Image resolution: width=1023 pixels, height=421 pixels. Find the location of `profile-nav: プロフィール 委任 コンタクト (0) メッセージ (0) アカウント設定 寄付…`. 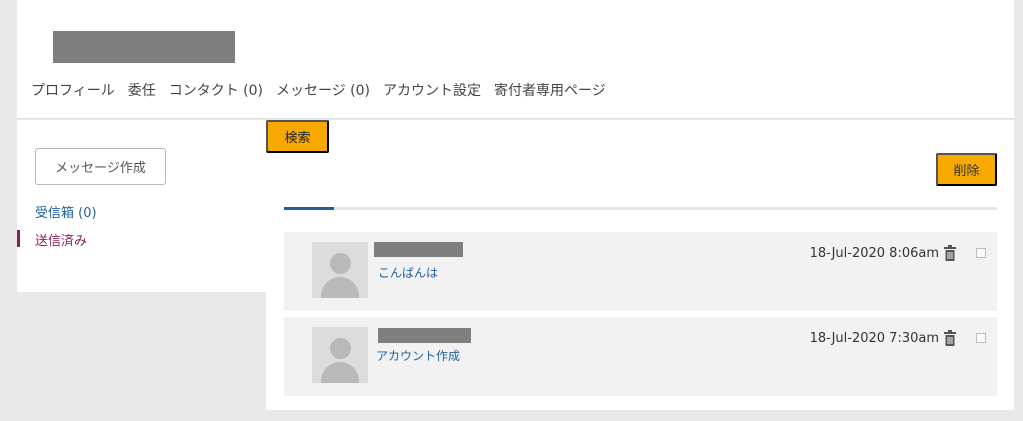

profile-nav: プロフィール 委任 コンタクト (0) メッセージ (0) アカウント設定 寄付… is located at coordinates (318, 90).